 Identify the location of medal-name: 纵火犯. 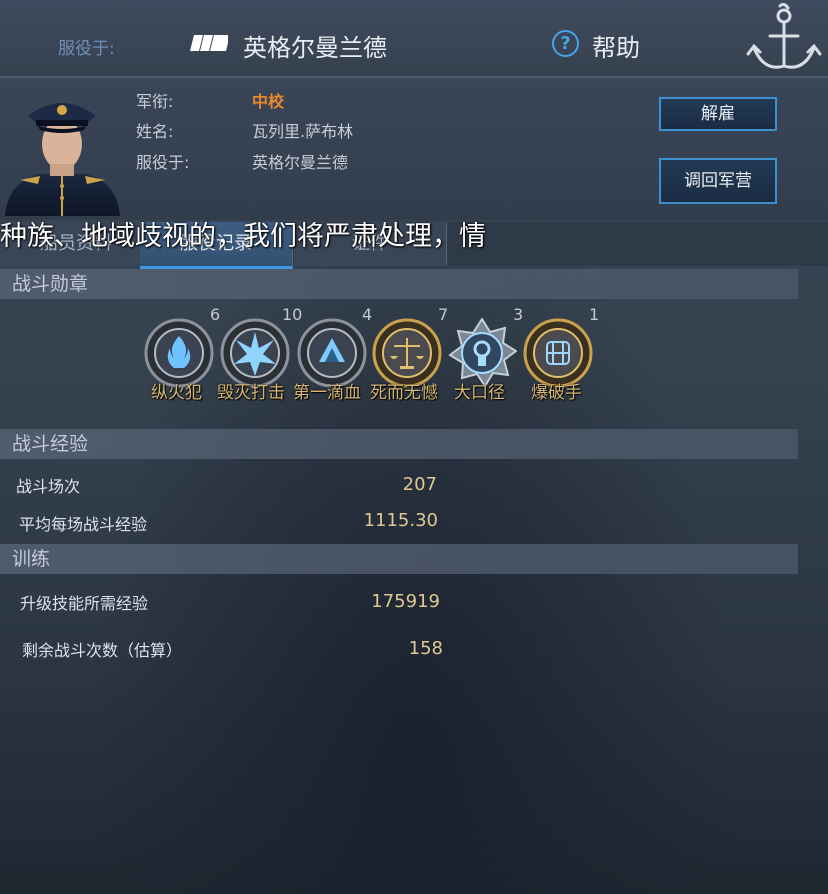
(176, 393).